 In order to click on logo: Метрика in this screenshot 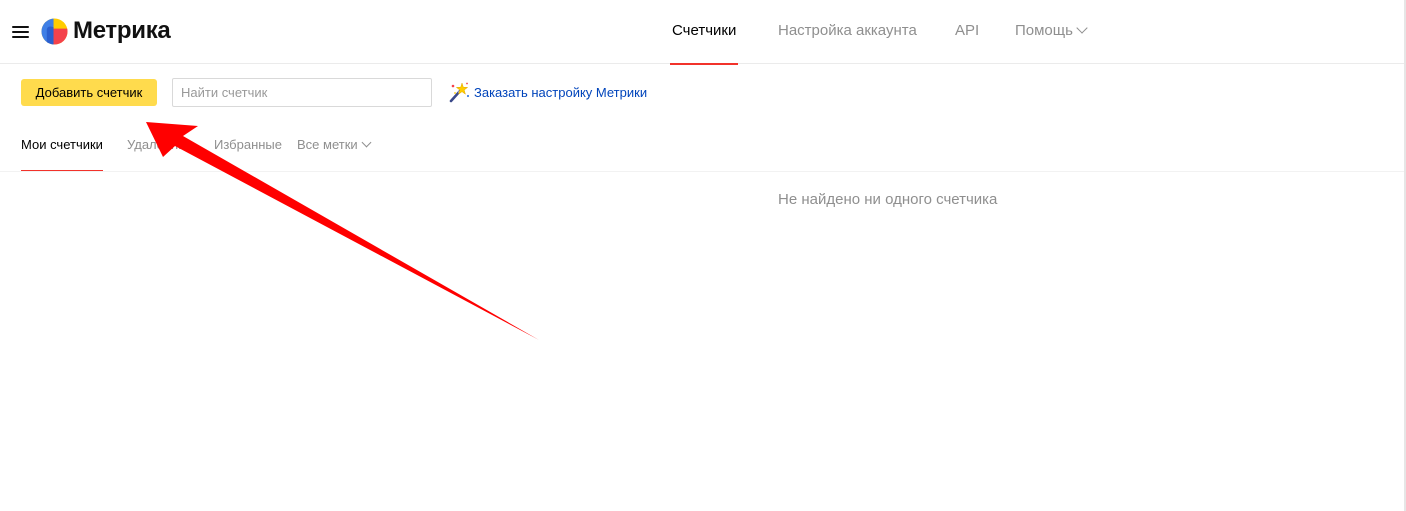, I will do `click(106, 31)`.